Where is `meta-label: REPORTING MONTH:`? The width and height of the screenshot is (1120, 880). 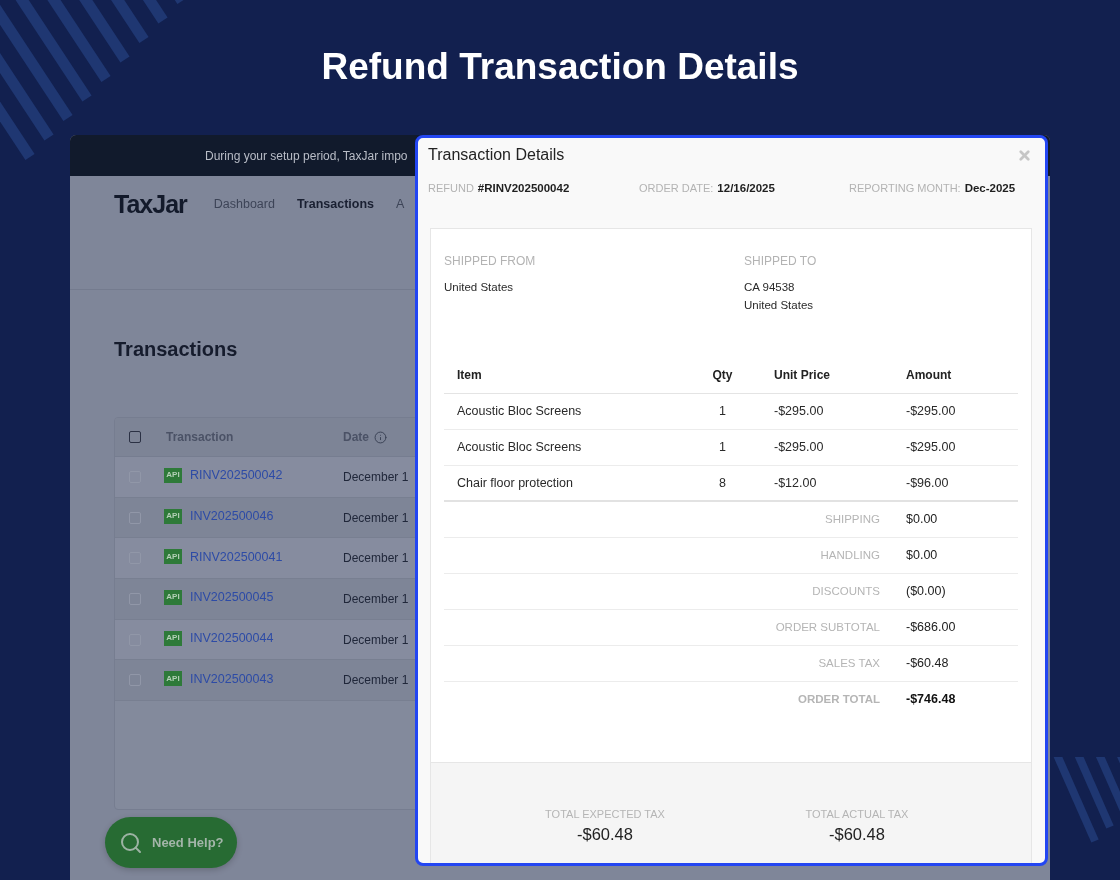
meta-label: REPORTING MONTH: is located at coordinates (905, 188).